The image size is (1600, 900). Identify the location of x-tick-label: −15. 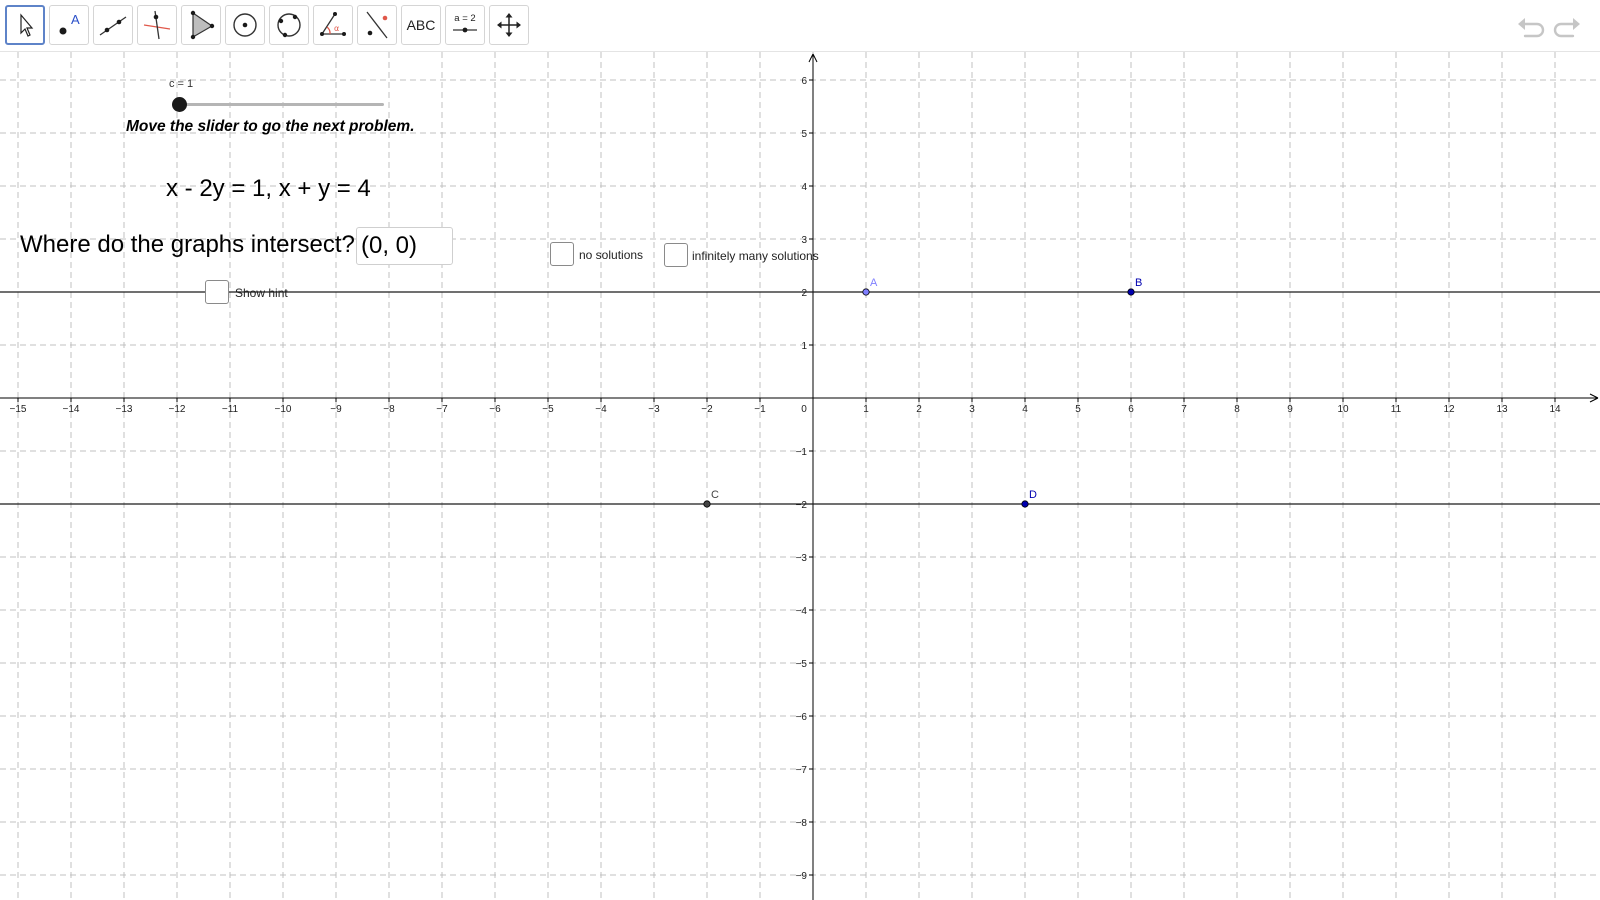
(18, 409).